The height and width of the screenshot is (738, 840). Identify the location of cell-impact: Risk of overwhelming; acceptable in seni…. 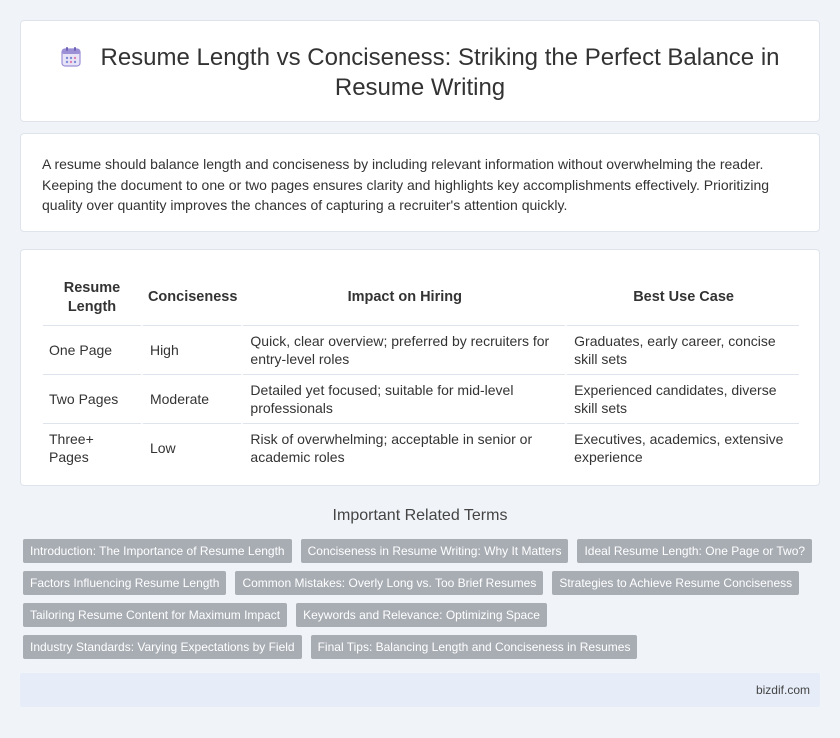
(403, 447).